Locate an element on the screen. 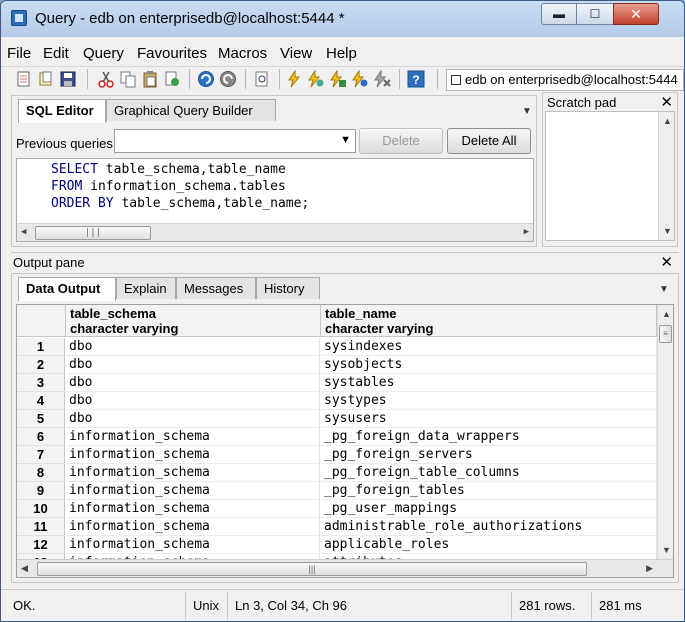 The image size is (685, 622). table-row: 12 information_schema applicable_roles is located at coordinates (337, 545).